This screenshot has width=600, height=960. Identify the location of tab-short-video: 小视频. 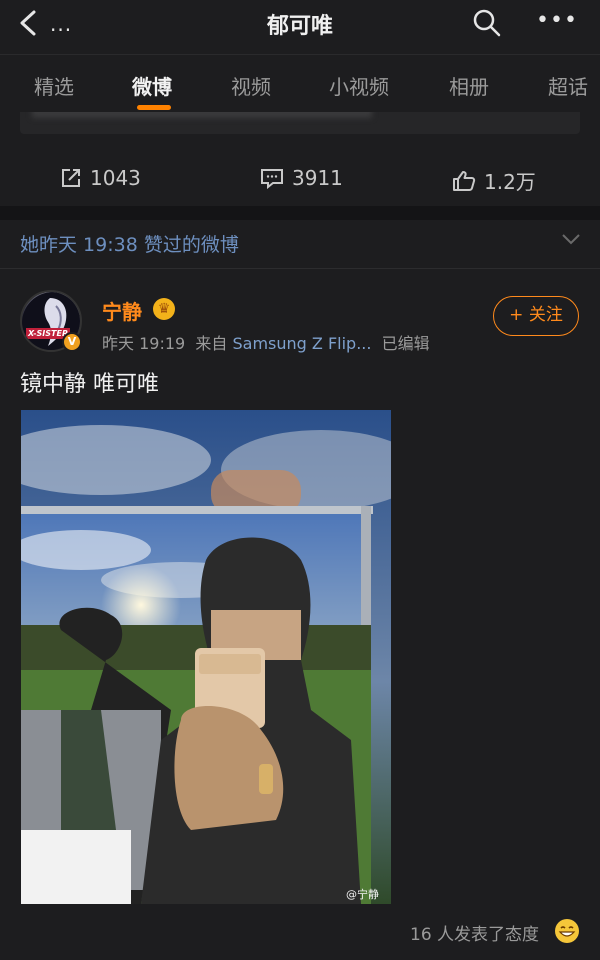
(359, 85).